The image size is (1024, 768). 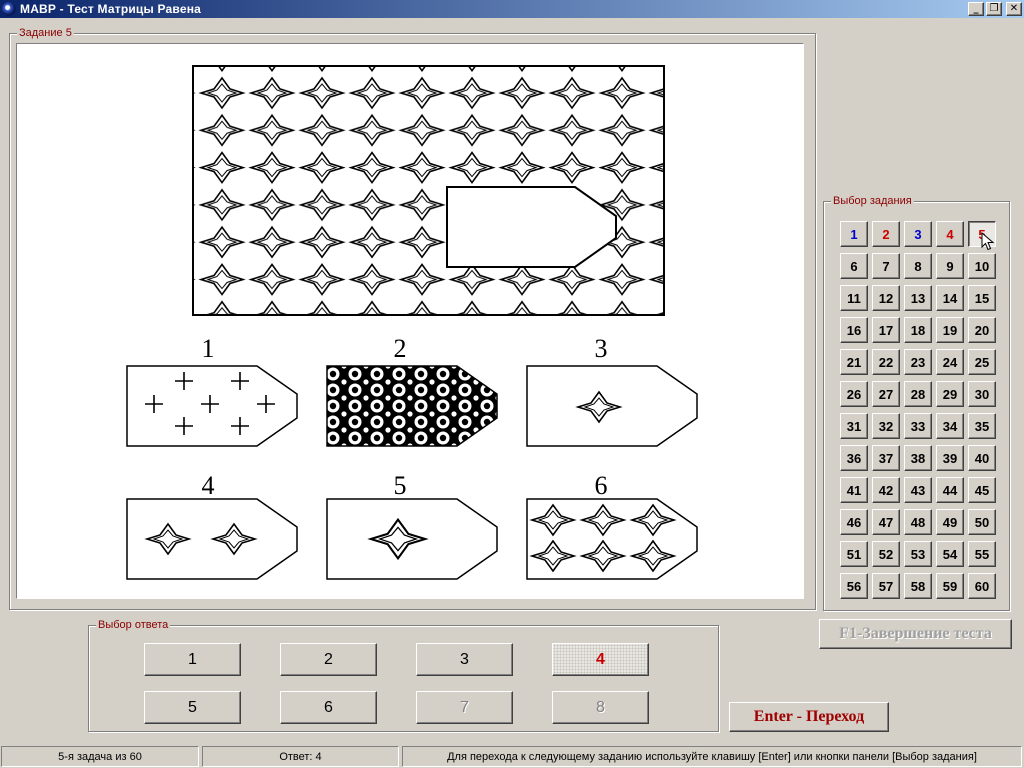 What do you see at coordinates (854, 586) in the screenshot?
I see `task-button: 56` at bounding box center [854, 586].